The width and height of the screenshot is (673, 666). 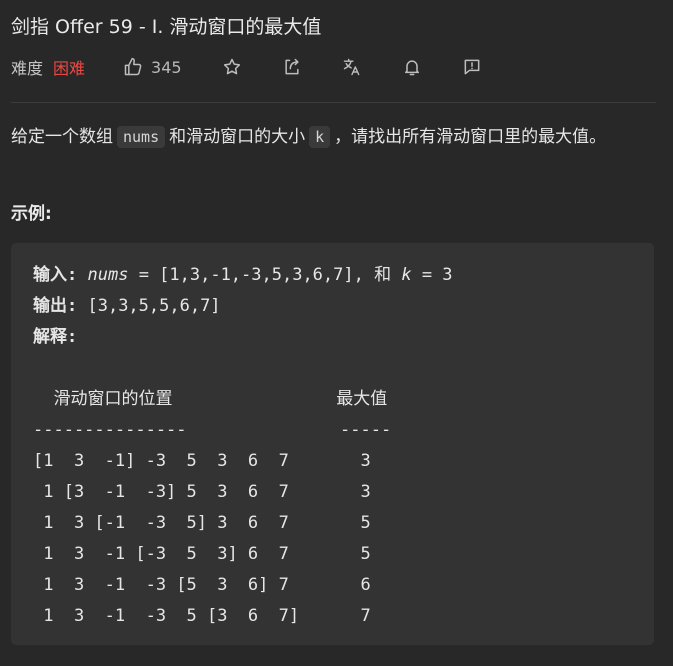 I want to click on feedback-icon, so click(x=471, y=67).